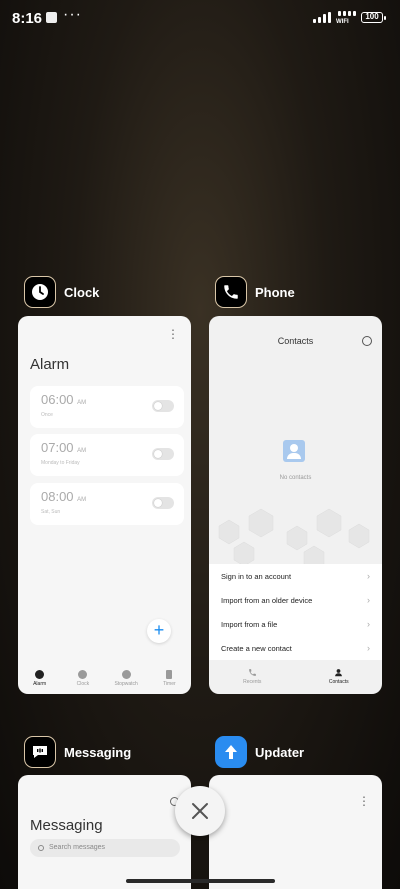 This screenshot has width=400, height=889. Describe the element at coordinates (200, 881) in the screenshot. I see `home-indicator` at that location.